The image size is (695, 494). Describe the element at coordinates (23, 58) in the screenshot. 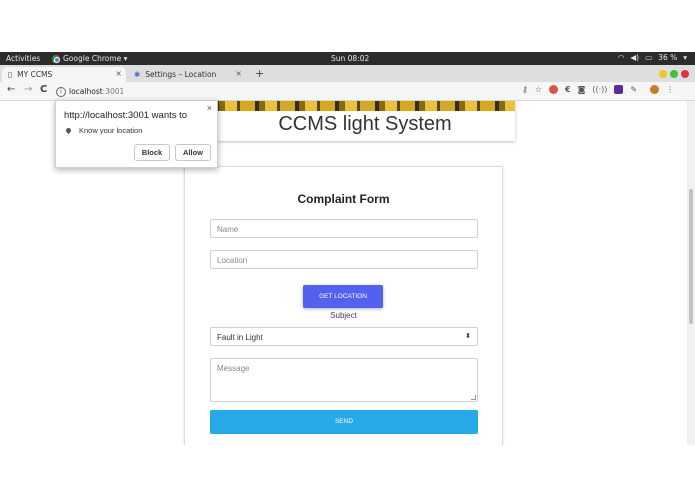

I see `activities-button: Activities` at that location.